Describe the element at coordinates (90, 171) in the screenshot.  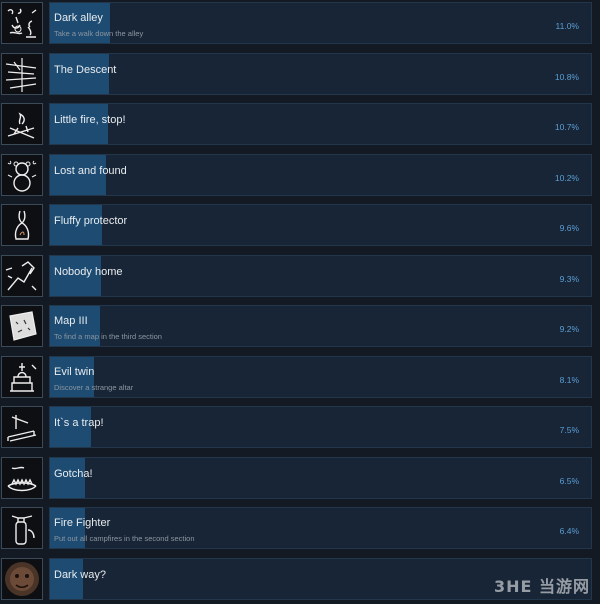
I see `achievement-name: Lost and found` at that location.